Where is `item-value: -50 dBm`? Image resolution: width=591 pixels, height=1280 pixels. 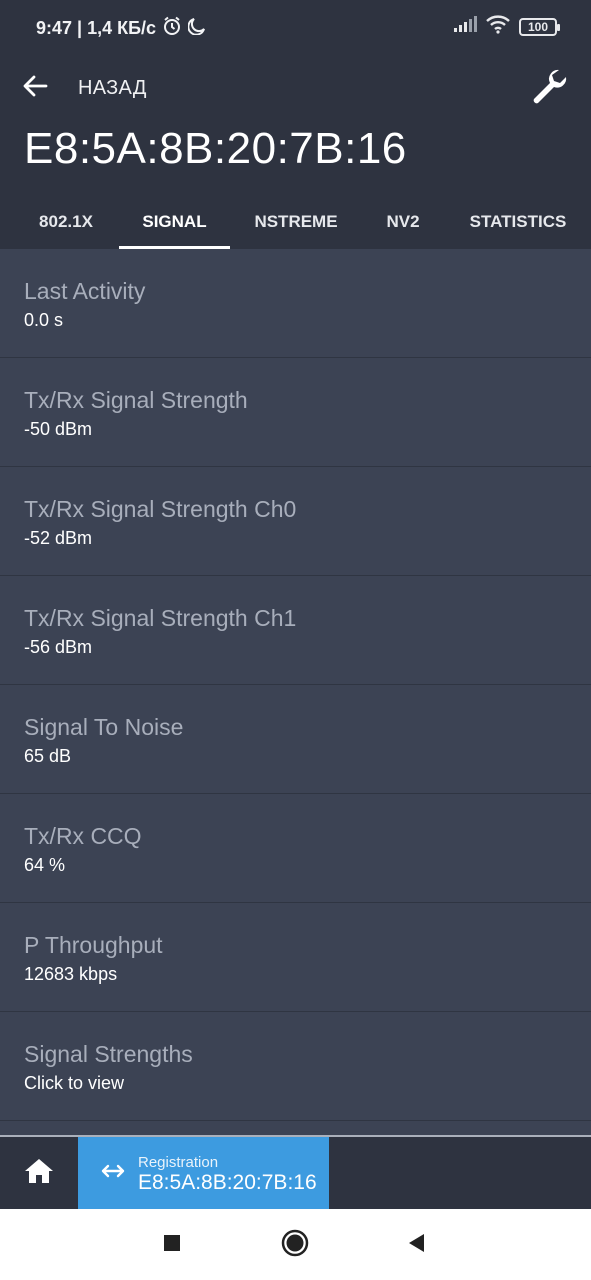 item-value: -50 dBm is located at coordinates (58, 429).